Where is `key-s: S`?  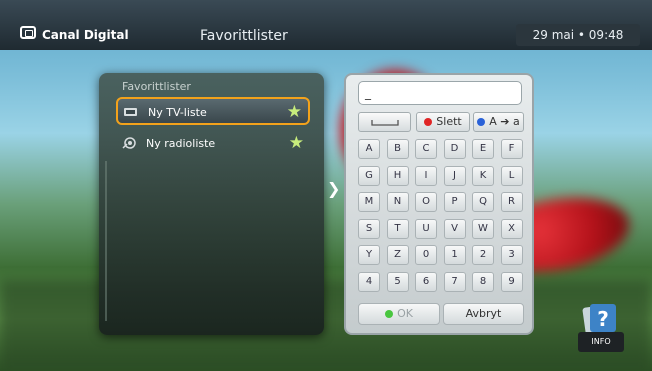 key-s: S is located at coordinates (369, 228).